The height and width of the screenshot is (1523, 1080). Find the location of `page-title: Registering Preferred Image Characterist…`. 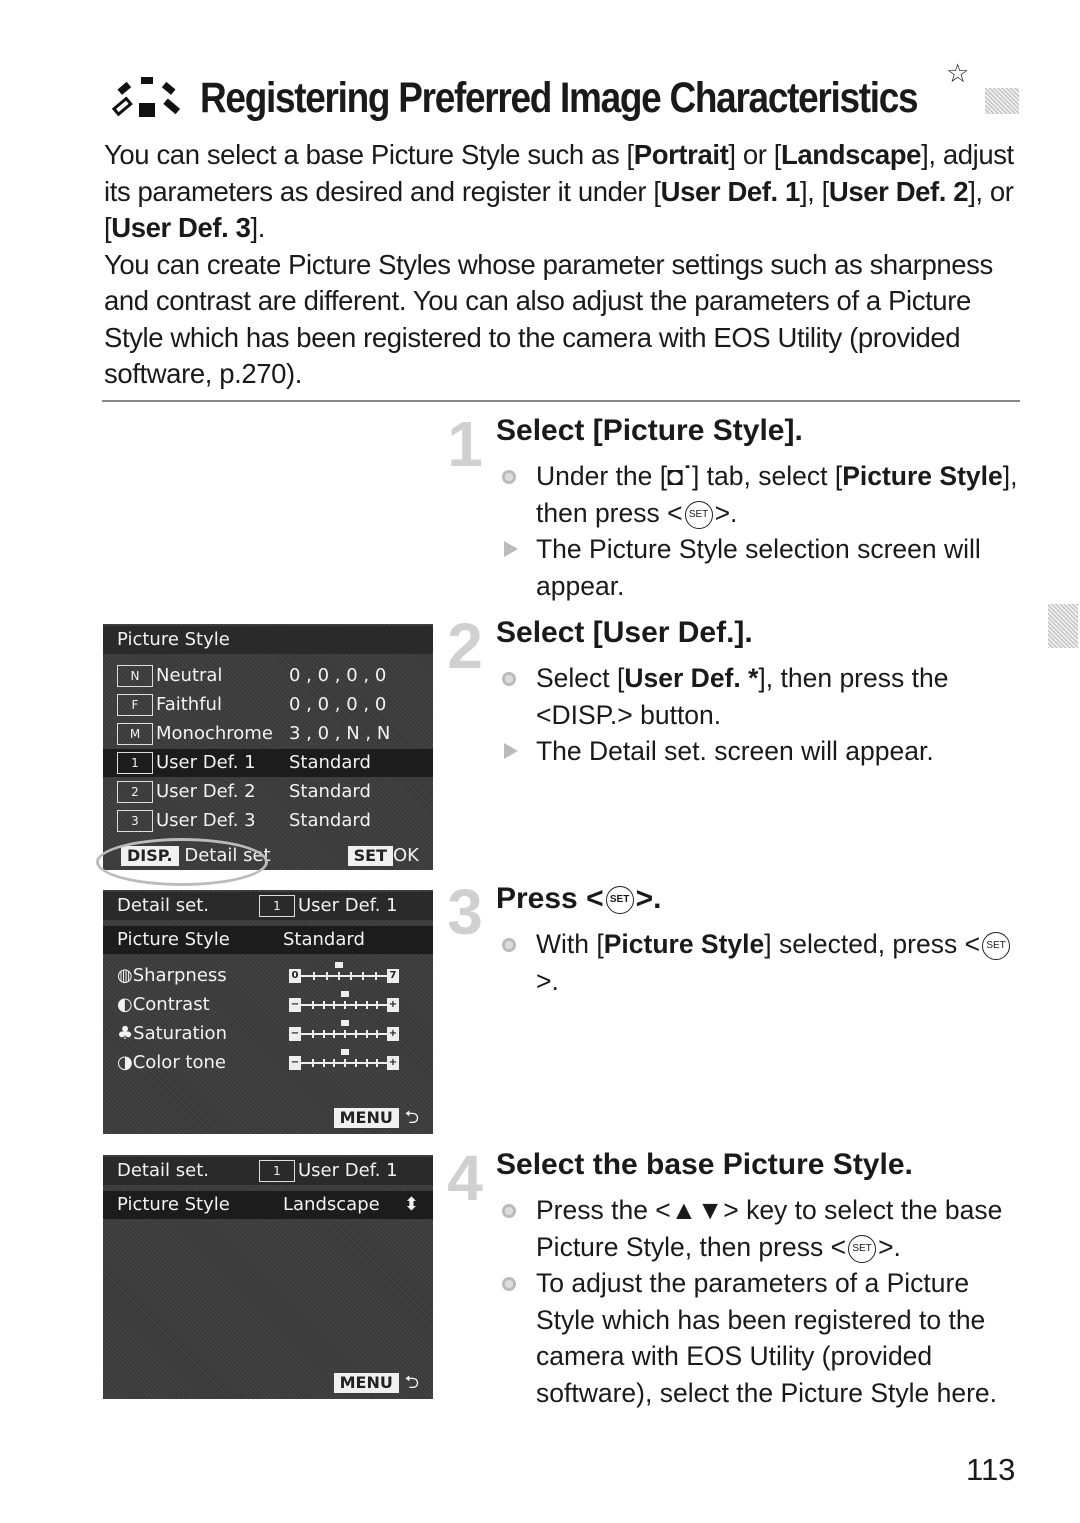

page-title: Registering Preferred Image Characterist… is located at coordinates (571, 98).